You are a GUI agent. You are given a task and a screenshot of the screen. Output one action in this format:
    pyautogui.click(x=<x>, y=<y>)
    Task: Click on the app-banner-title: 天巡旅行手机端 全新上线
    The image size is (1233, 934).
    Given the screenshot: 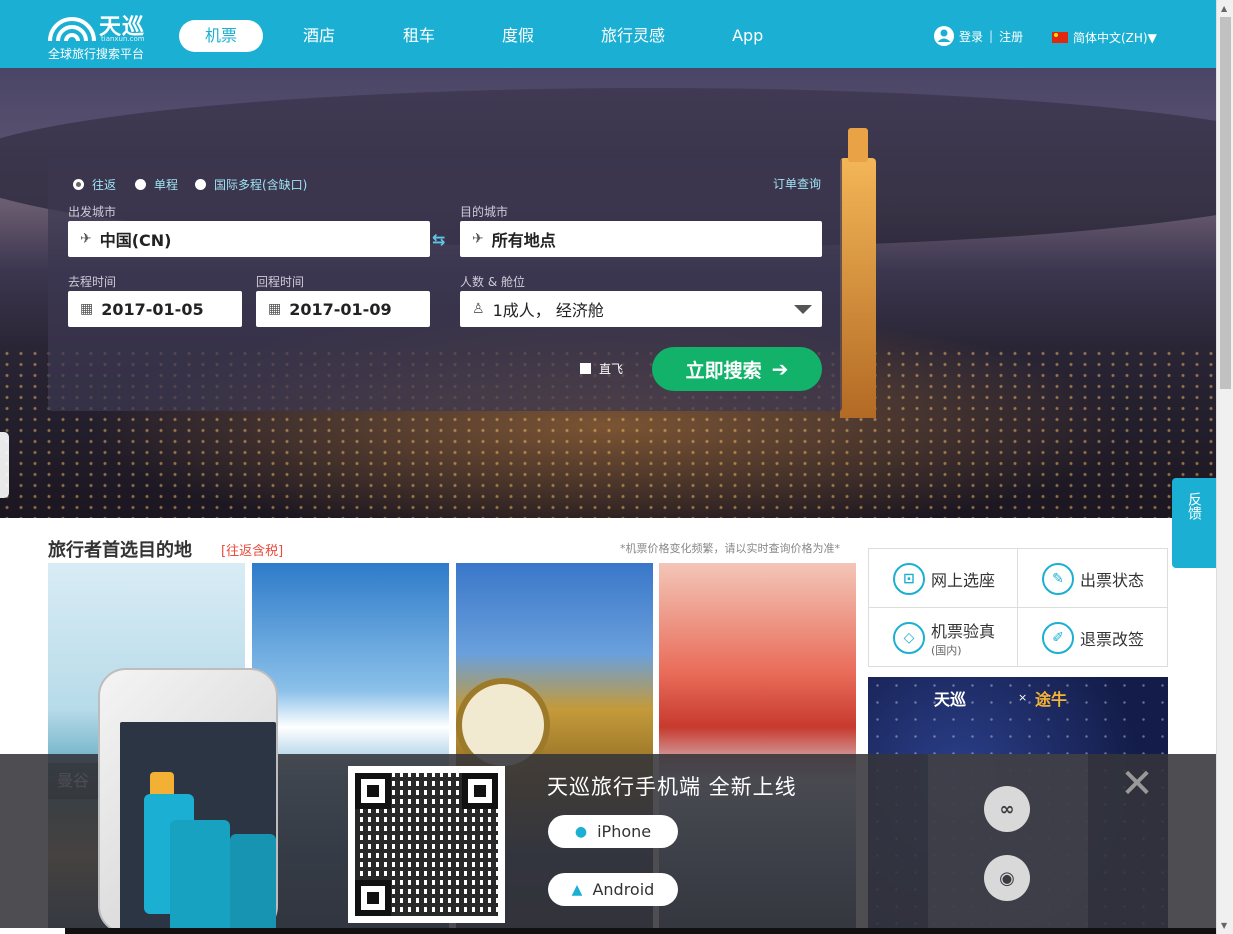 What is the action you would take?
    pyautogui.click(x=672, y=787)
    